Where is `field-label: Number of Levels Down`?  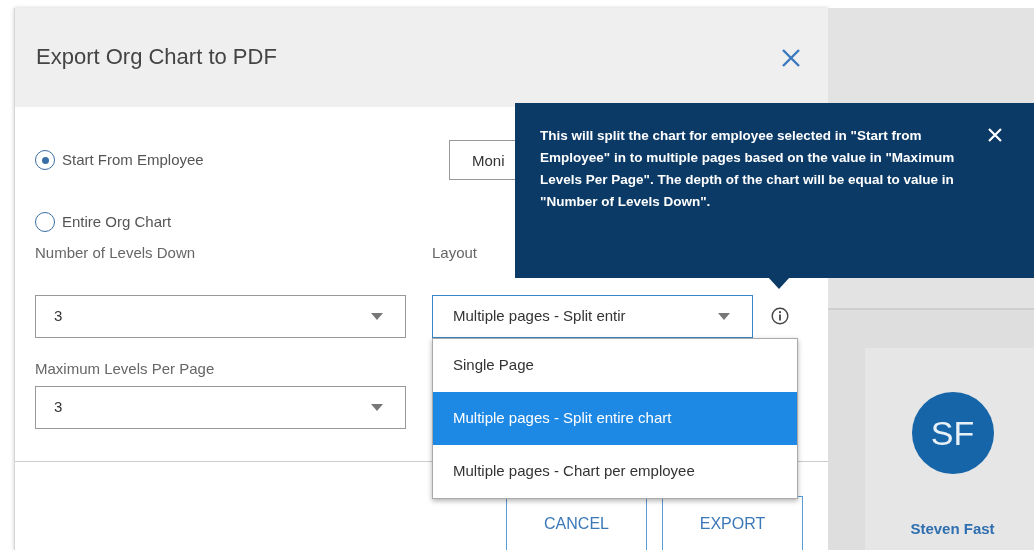
field-label: Number of Levels Down is located at coordinates (116, 253).